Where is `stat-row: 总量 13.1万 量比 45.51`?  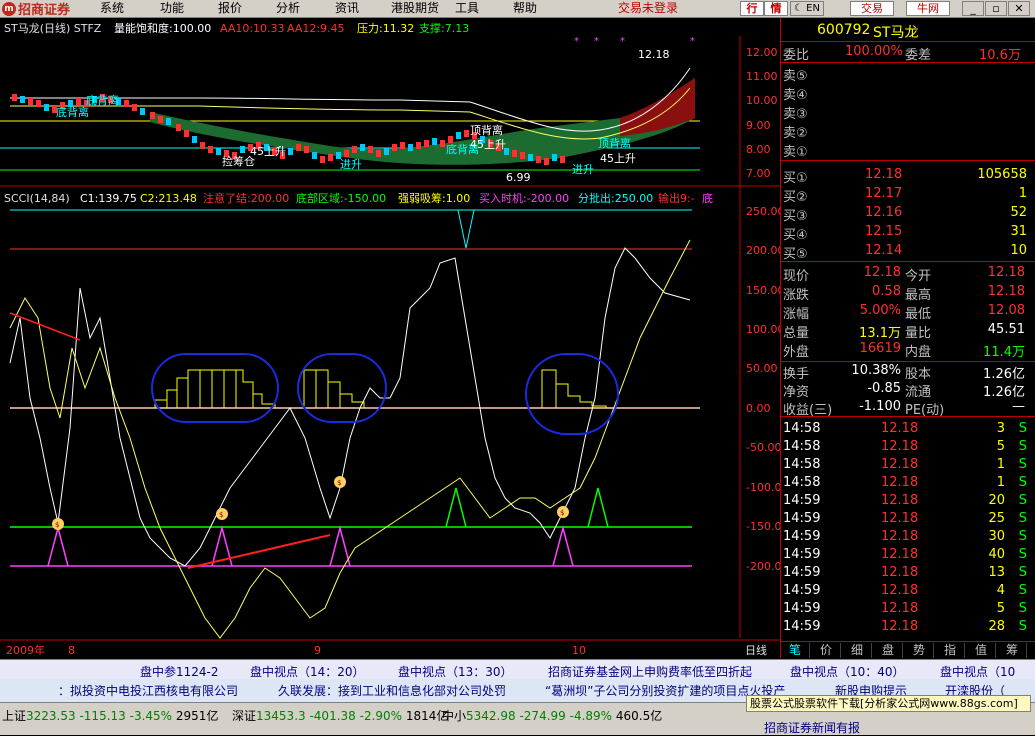
stat-row: 总量 13.1万 量比 45.51 is located at coordinates (908, 331).